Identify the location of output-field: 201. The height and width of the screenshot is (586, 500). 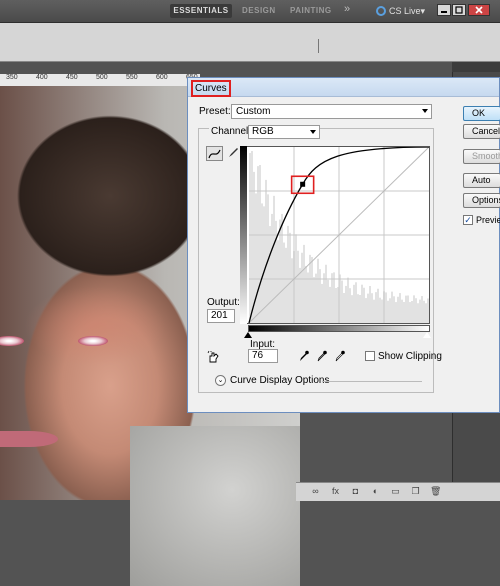
(221, 316).